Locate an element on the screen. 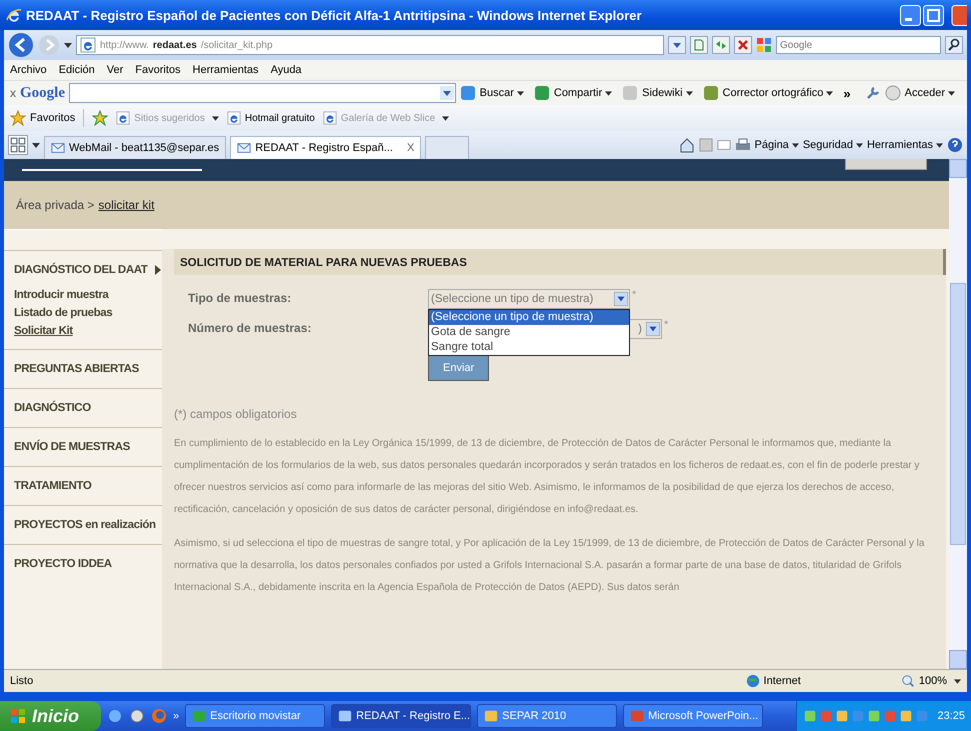 This screenshot has width=971, height=731. refresh-icon is located at coordinates (721, 45).